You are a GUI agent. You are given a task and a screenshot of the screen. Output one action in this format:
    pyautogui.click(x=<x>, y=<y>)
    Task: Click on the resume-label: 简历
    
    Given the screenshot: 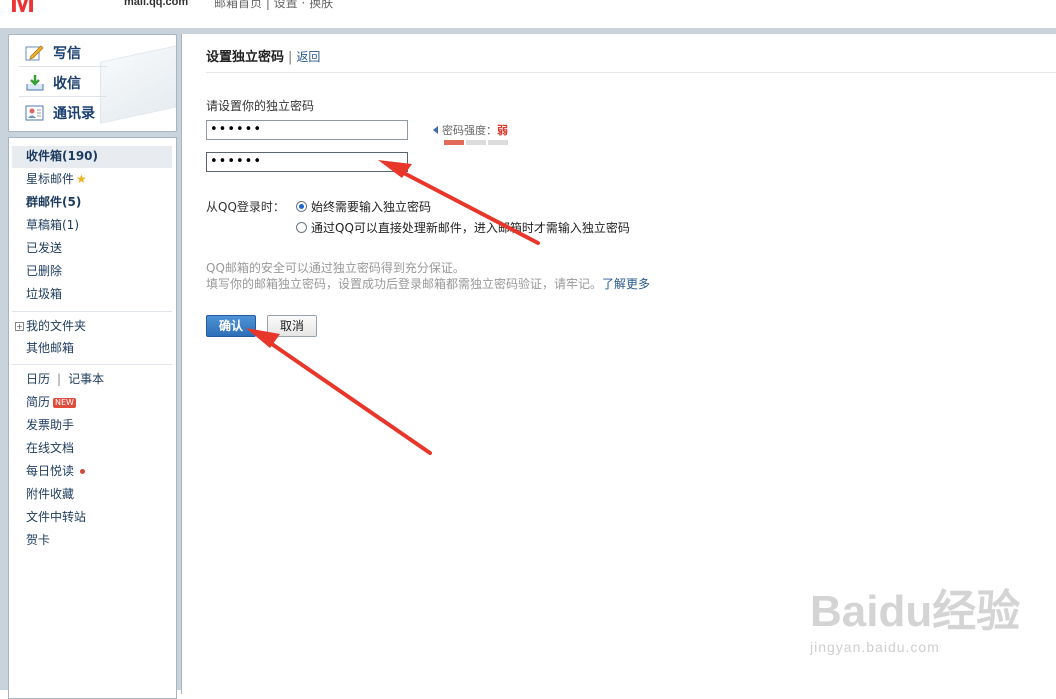 What is the action you would take?
    pyautogui.click(x=38, y=402)
    